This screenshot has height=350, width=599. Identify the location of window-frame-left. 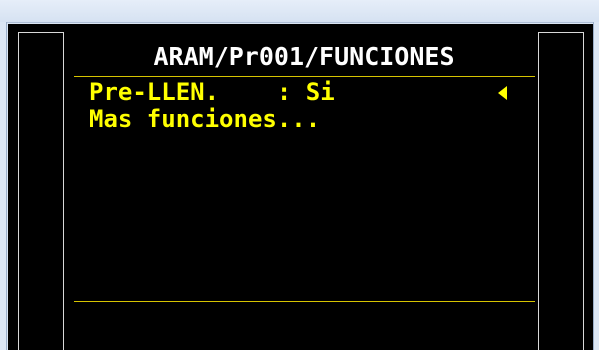
(3, 186).